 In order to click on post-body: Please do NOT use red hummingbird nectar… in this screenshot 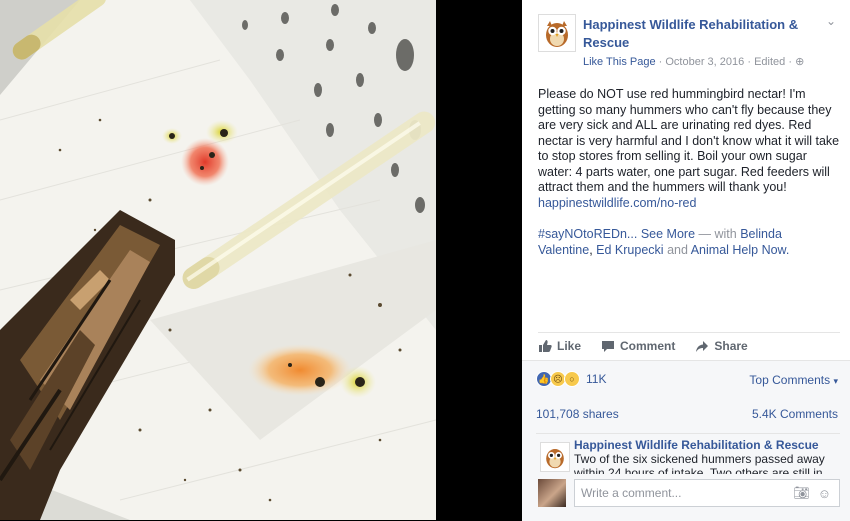, I will do `click(689, 172)`.